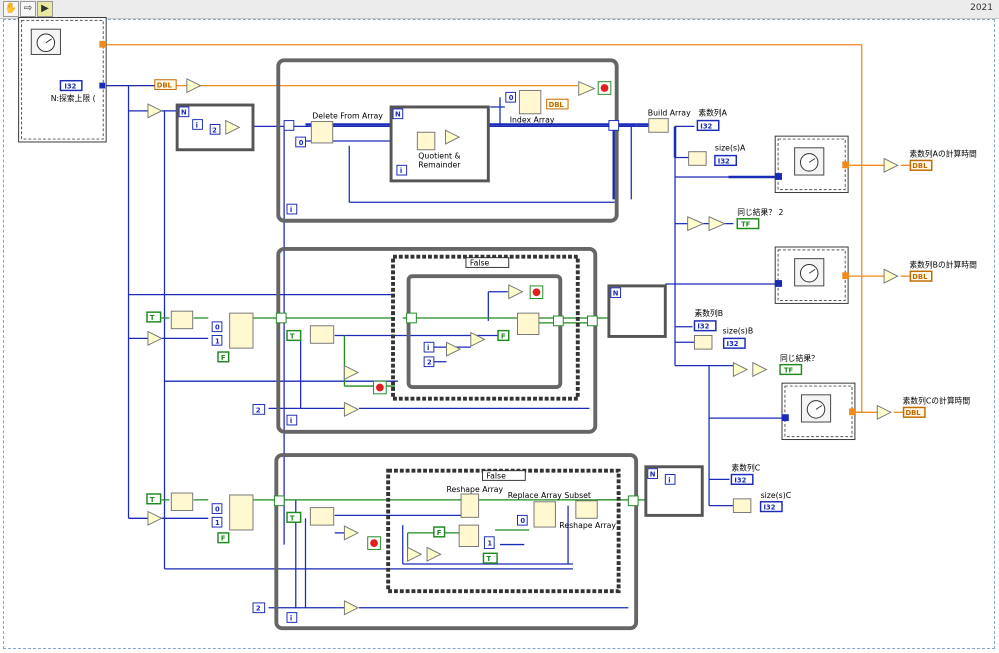 Image resolution: width=999 pixels, height=653 pixels. Describe the element at coordinates (812, 164) in the screenshot. I see `timer-sequence-frame-a` at that location.